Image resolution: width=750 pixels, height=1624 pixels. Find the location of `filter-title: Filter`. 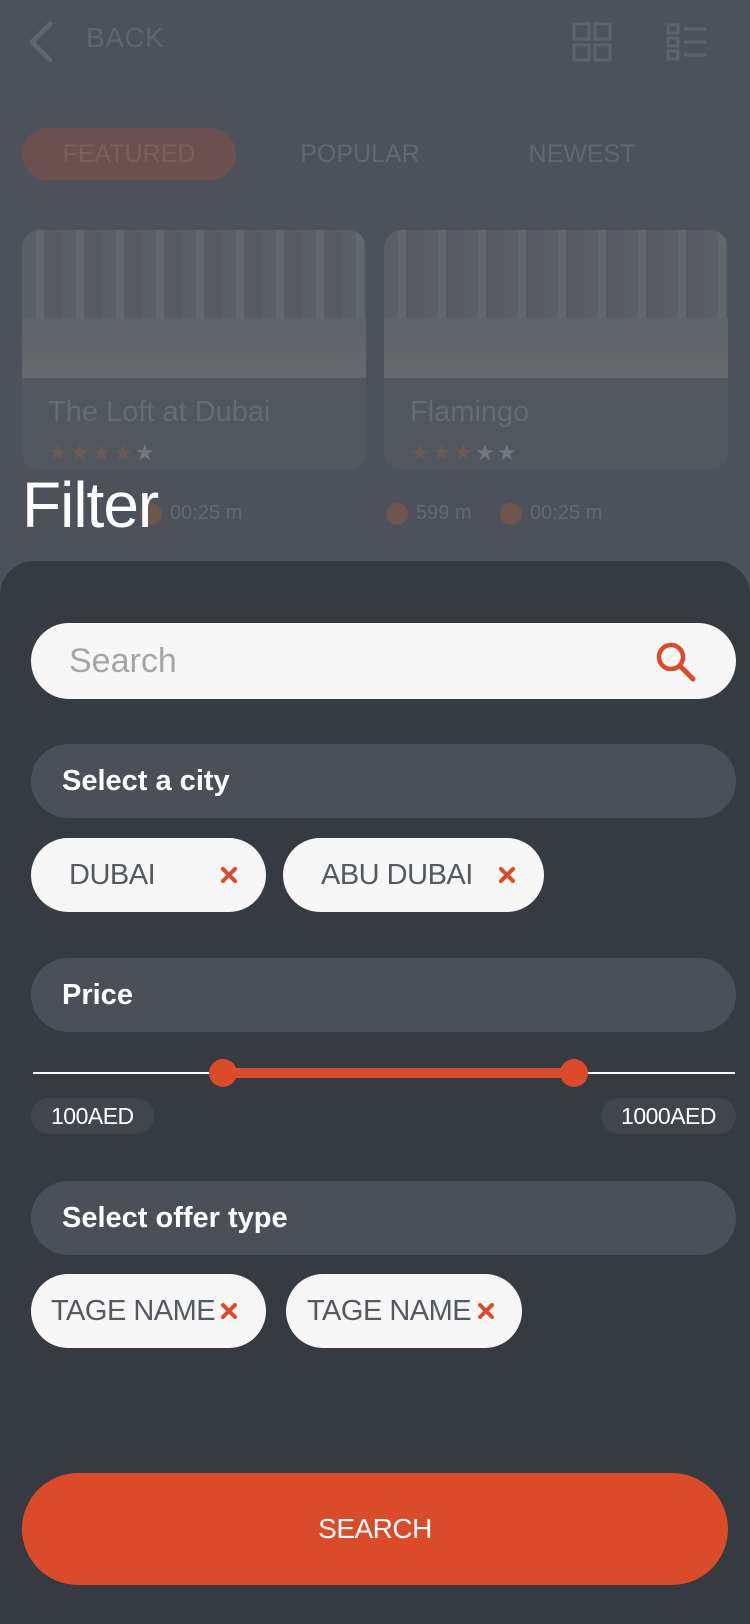

filter-title: Filter is located at coordinates (90, 505).